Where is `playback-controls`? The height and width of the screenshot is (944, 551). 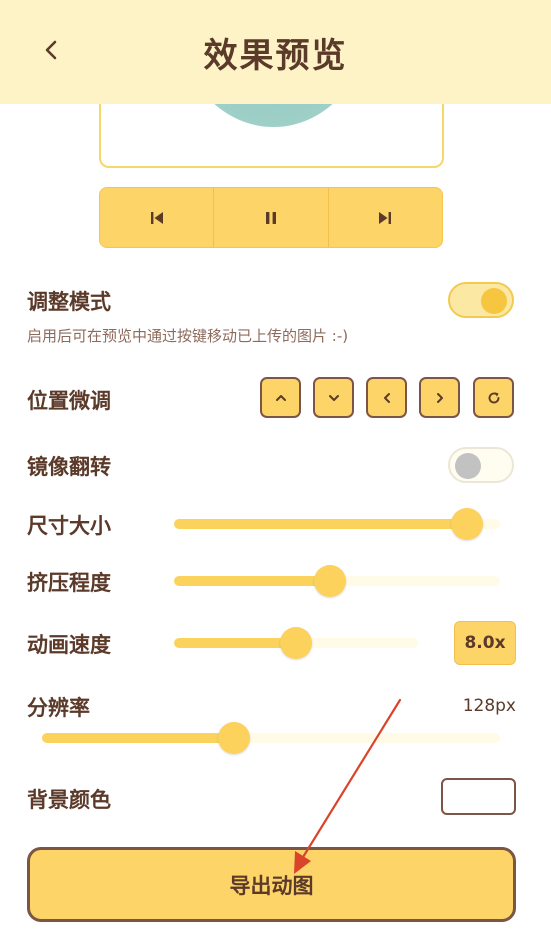 playback-controls is located at coordinates (271, 217).